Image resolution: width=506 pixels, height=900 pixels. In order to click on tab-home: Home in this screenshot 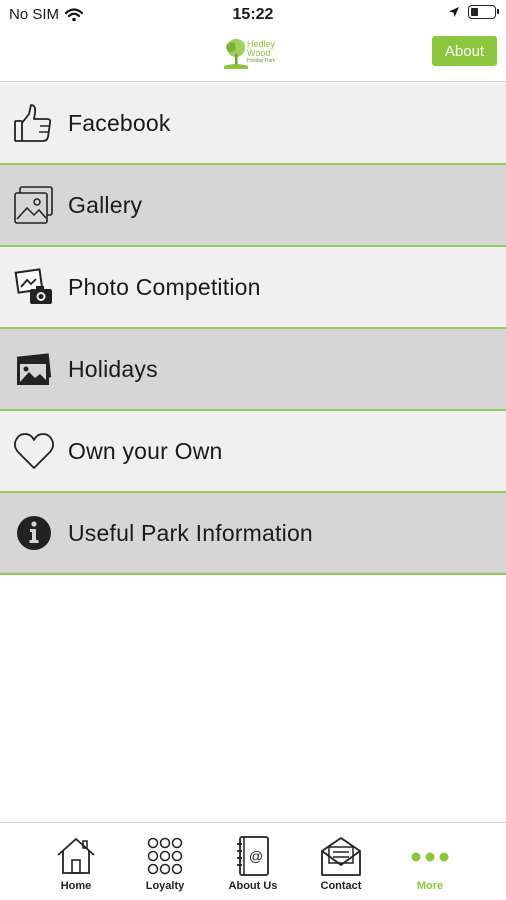, I will do `click(76, 866)`.